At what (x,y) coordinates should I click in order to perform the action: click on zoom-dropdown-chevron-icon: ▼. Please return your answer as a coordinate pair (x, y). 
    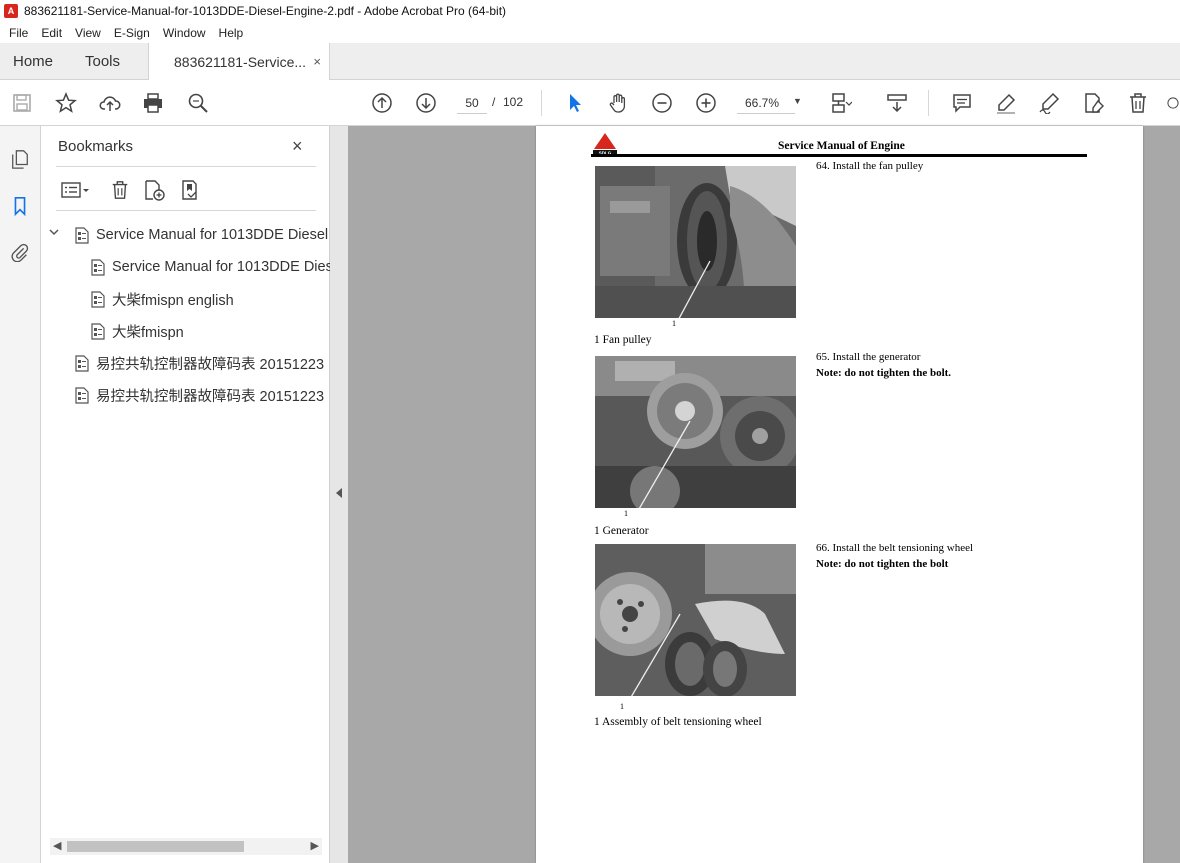
    Looking at the image, I should click on (797, 101).